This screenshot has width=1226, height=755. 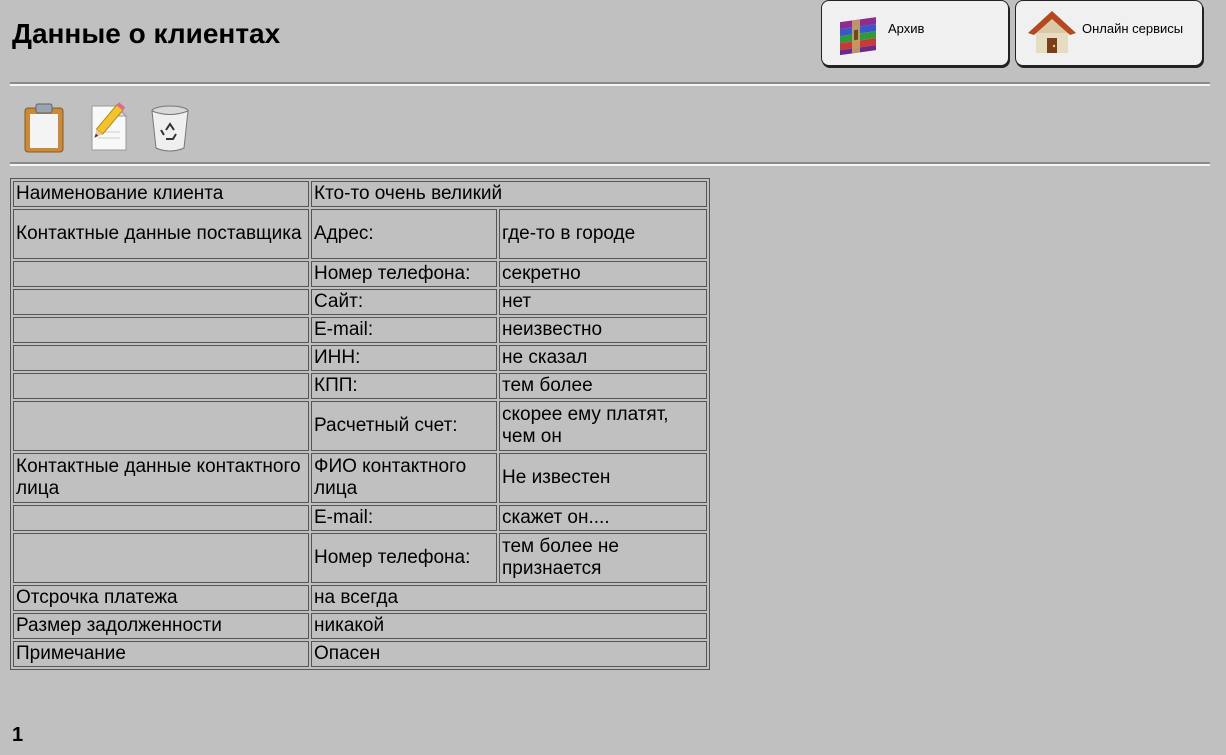 What do you see at coordinates (603, 358) in the screenshot?
I see `field-value: не сказал` at bounding box center [603, 358].